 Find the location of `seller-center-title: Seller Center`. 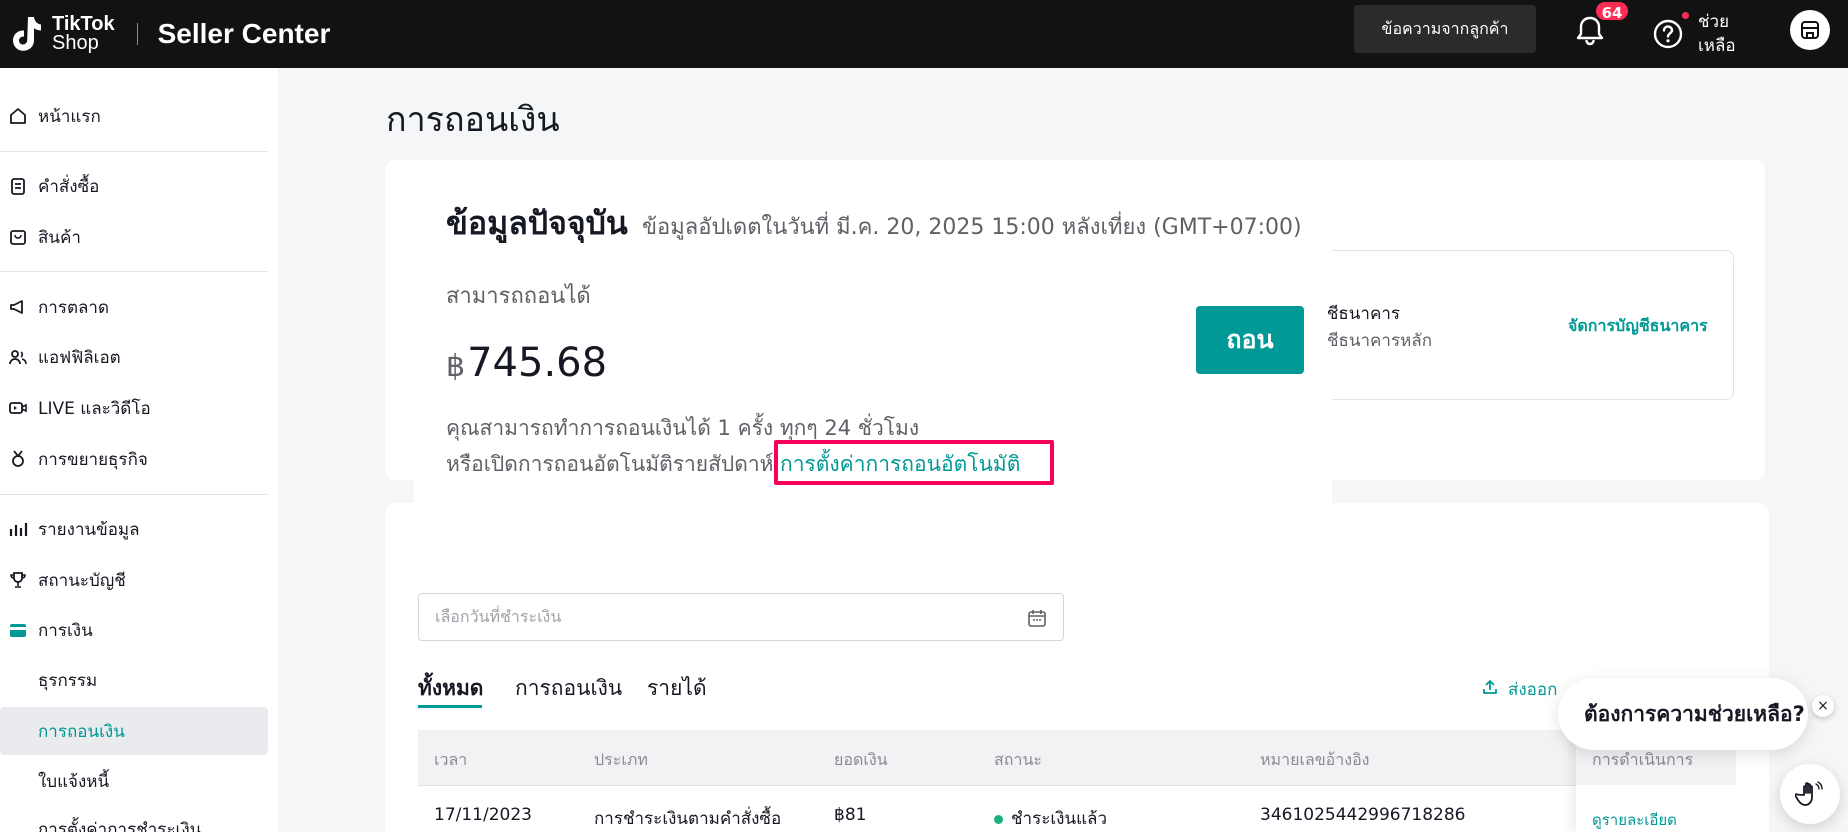

seller-center-title: Seller Center is located at coordinates (244, 33).